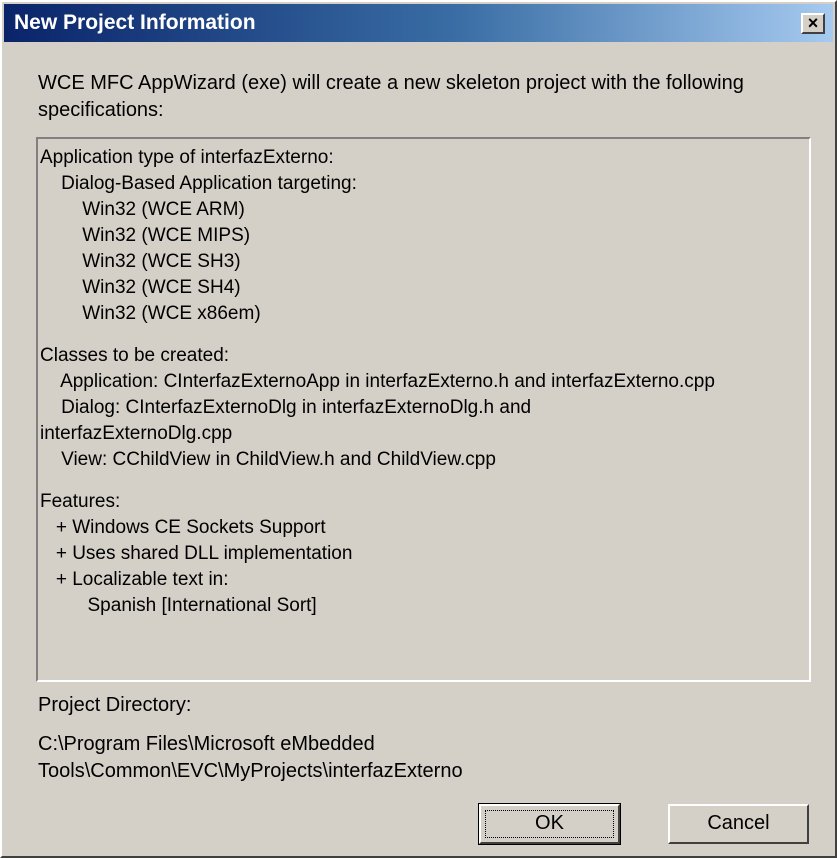  Describe the element at coordinates (80, 501) in the screenshot. I see `spec-line: Features:` at that location.